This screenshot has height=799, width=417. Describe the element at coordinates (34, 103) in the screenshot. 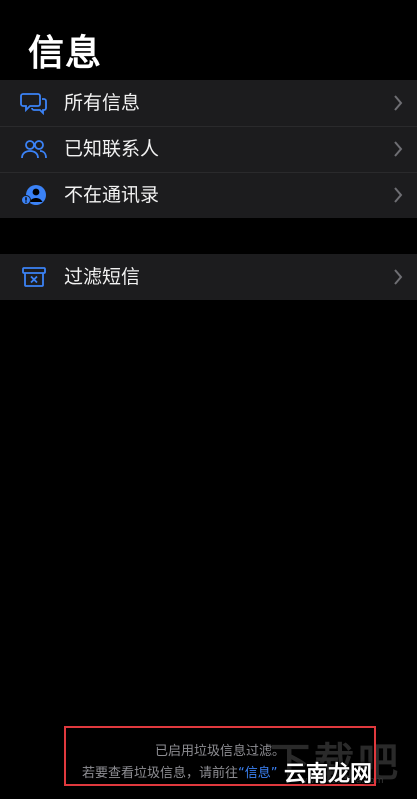

I see `chat-bubbles-icon` at that location.